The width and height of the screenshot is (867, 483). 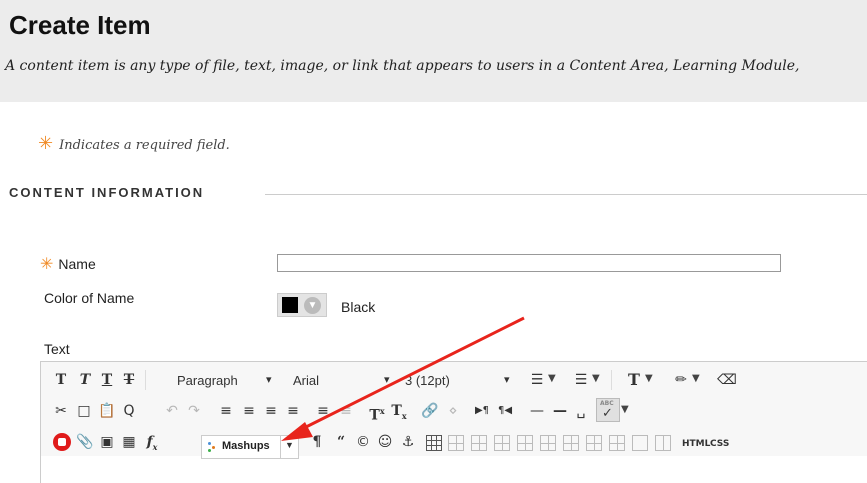 What do you see at coordinates (594, 443) in the screenshot?
I see `table-delete-col-icon` at bounding box center [594, 443].